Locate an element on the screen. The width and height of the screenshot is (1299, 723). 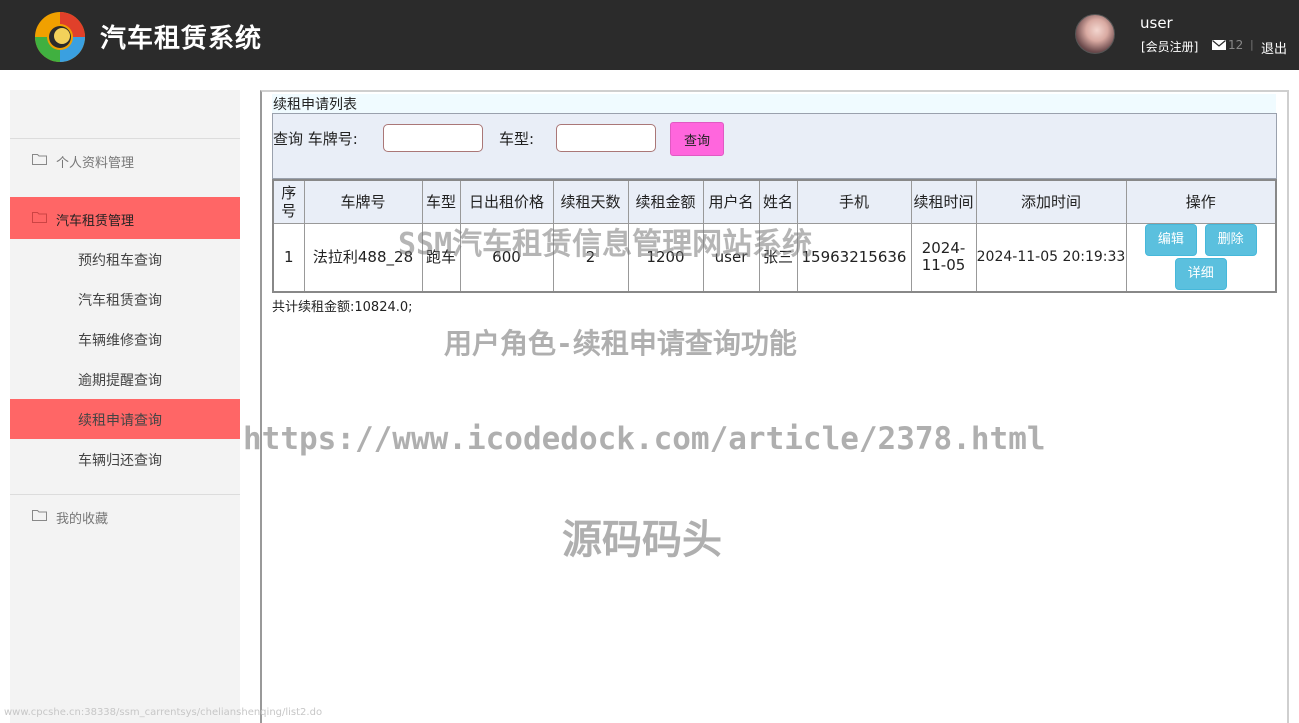
col-header-days: 续租天数 is located at coordinates (590, 201).